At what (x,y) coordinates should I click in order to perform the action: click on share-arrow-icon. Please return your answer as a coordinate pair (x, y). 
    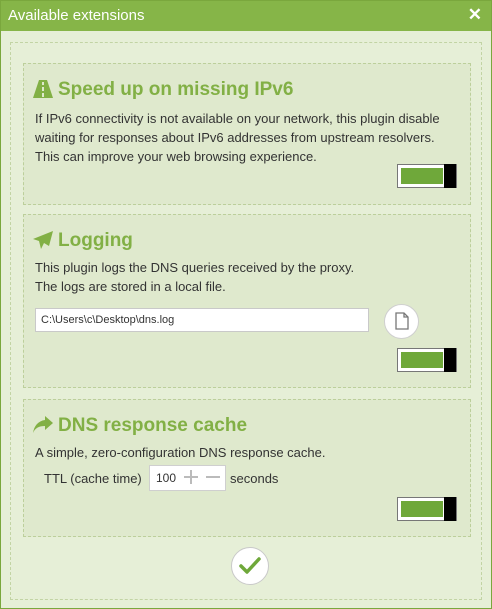
    Looking at the image, I should click on (43, 424).